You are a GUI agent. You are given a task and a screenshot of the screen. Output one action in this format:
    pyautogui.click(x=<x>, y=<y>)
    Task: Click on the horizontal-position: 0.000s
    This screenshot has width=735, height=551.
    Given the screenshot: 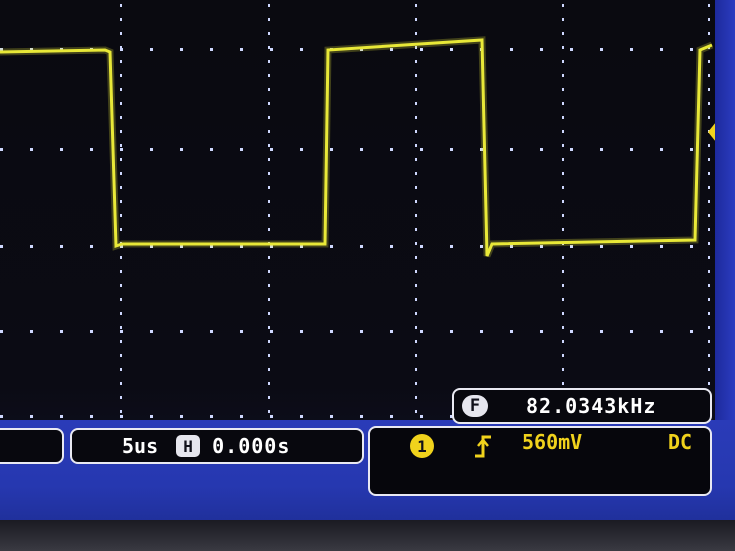 What is the action you would take?
    pyautogui.click(x=251, y=446)
    